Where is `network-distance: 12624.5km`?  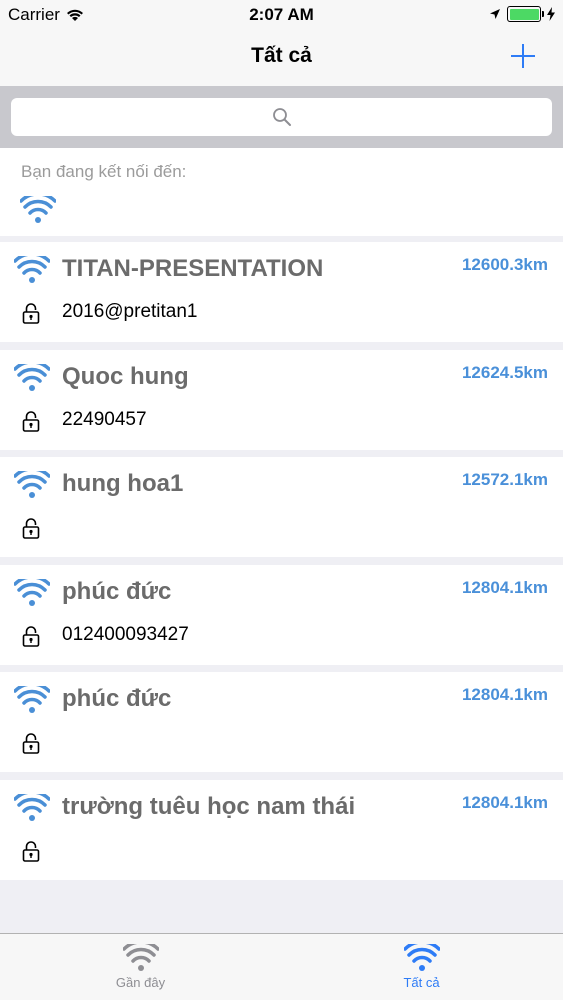
network-distance: 12624.5km is located at coordinates (504, 372).